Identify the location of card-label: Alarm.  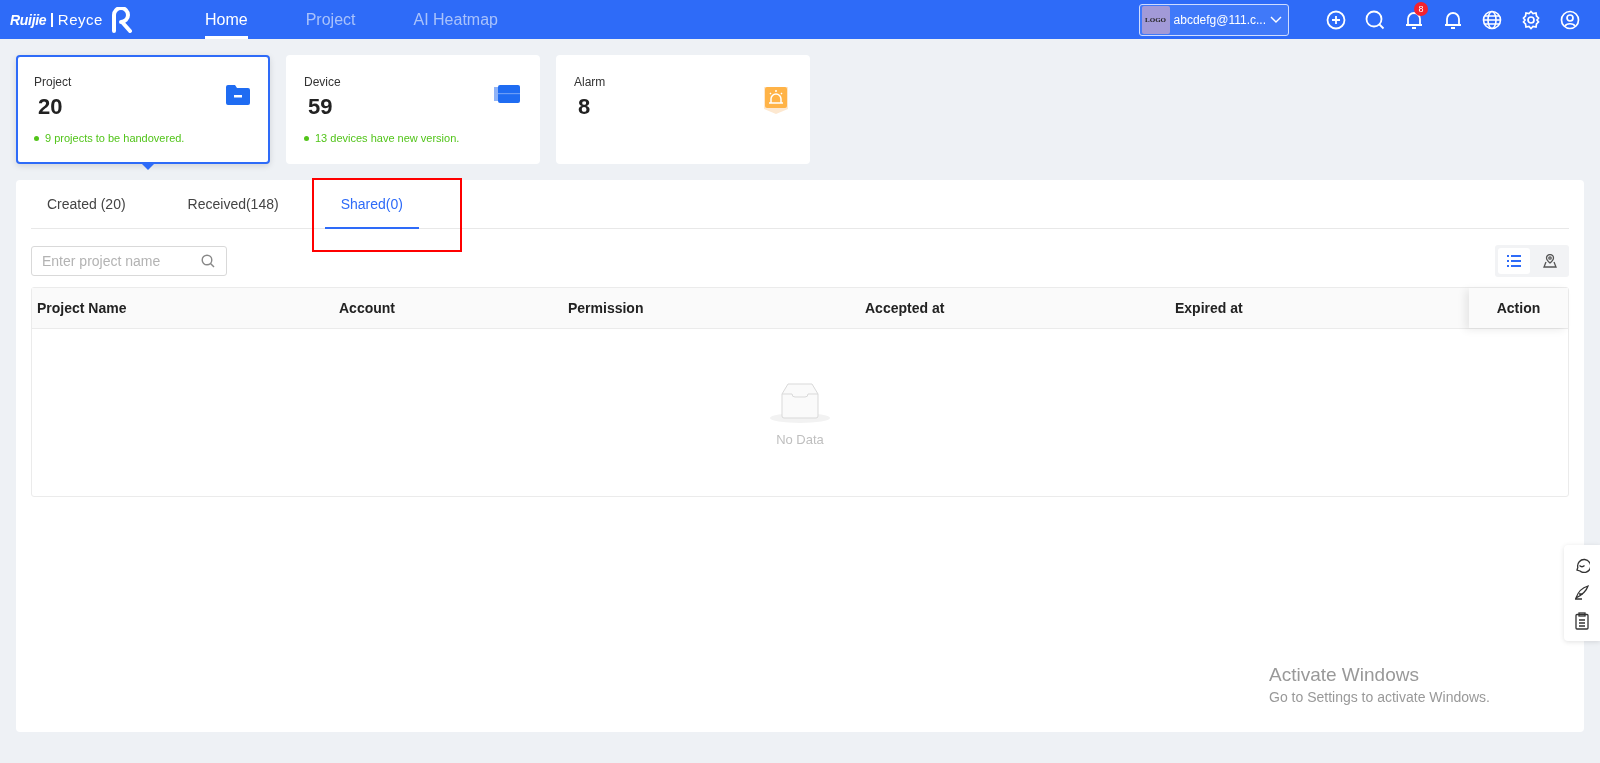
(590, 82).